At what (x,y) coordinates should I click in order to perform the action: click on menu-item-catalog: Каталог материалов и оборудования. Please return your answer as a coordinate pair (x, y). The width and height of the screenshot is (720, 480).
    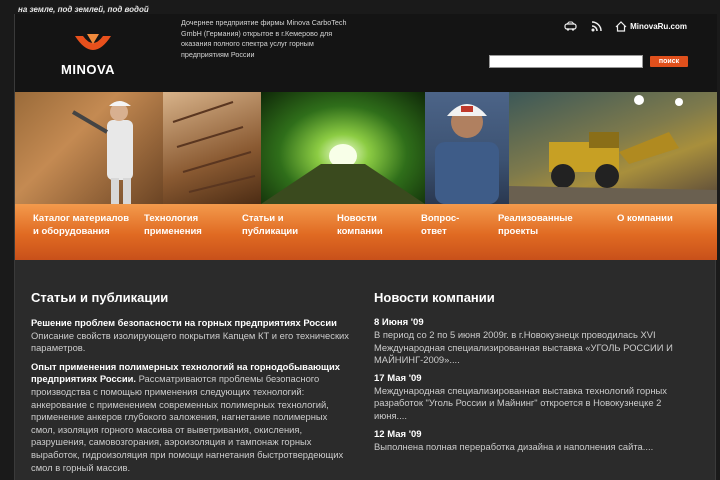
    Looking at the image, I should click on (83, 225).